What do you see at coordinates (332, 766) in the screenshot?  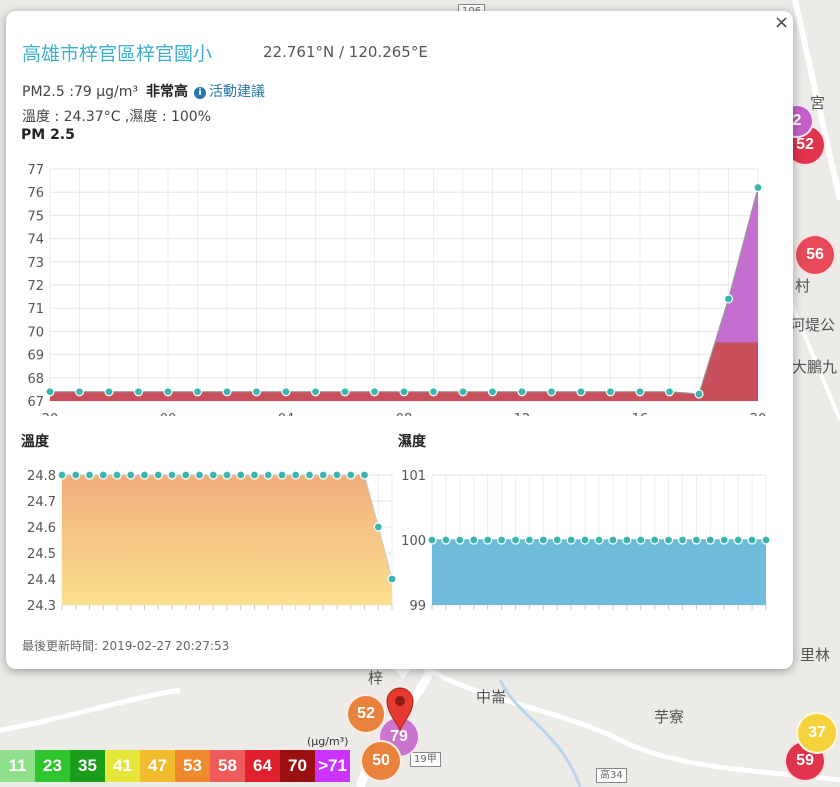 I see `legend-item: >71` at bounding box center [332, 766].